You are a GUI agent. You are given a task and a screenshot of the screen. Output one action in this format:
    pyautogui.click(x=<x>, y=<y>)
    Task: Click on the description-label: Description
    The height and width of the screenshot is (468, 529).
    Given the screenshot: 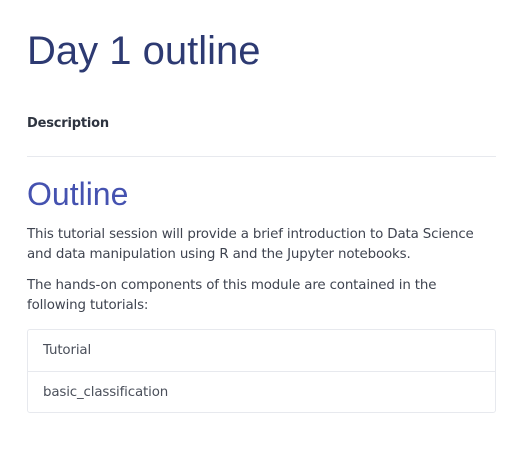 What is the action you would take?
    pyautogui.click(x=68, y=123)
    